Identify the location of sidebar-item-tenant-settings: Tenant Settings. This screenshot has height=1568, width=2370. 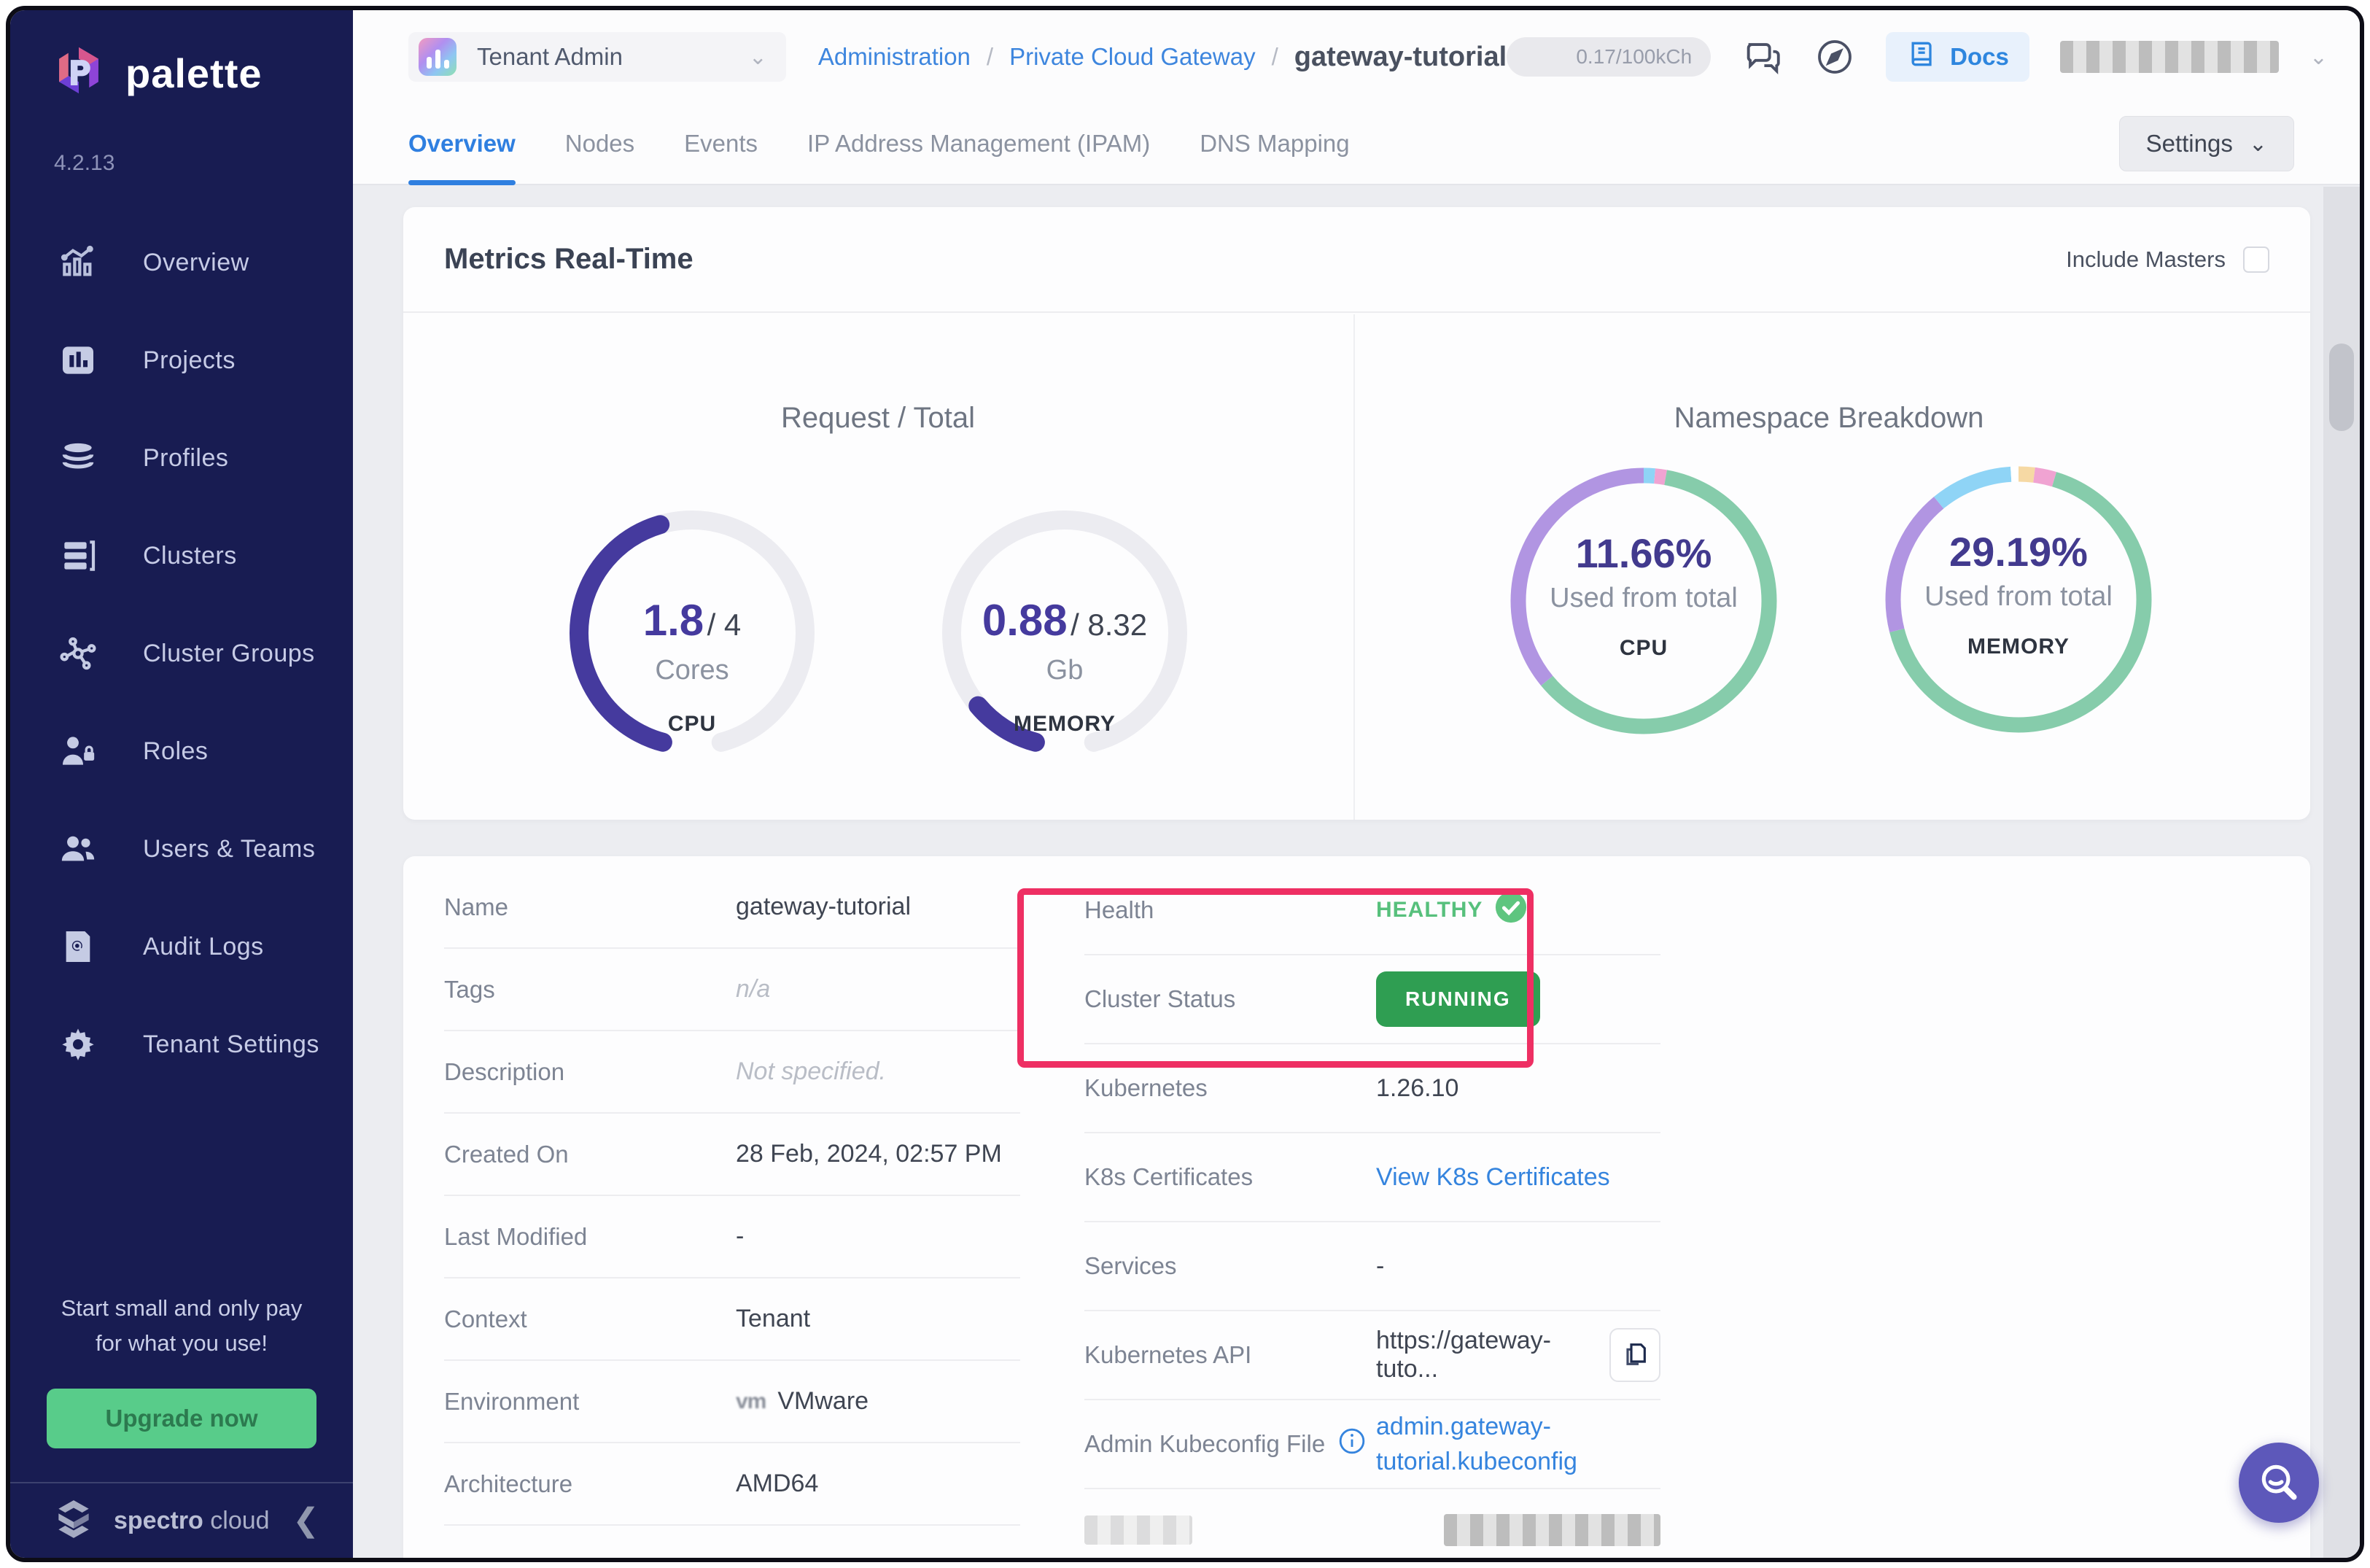
(204, 1044).